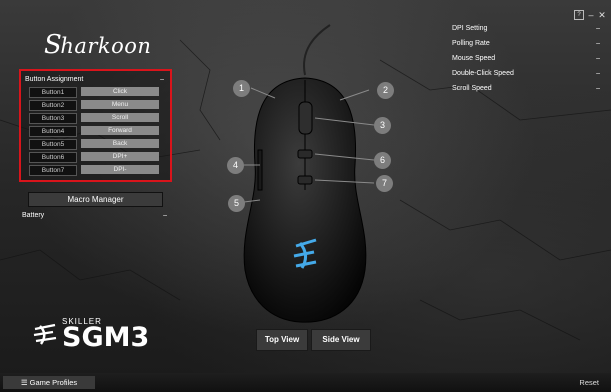  I want to click on scroll-wheel, so click(305, 118).